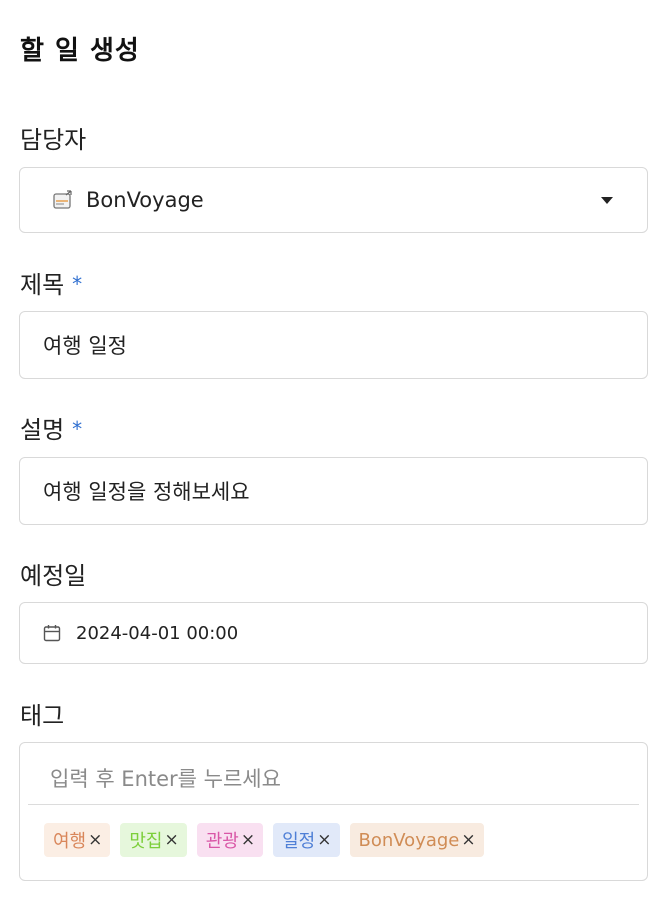 This screenshot has width=665, height=898. What do you see at coordinates (70, 841) in the screenshot?
I see `tag-label: 여행` at bounding box center [70, 841].